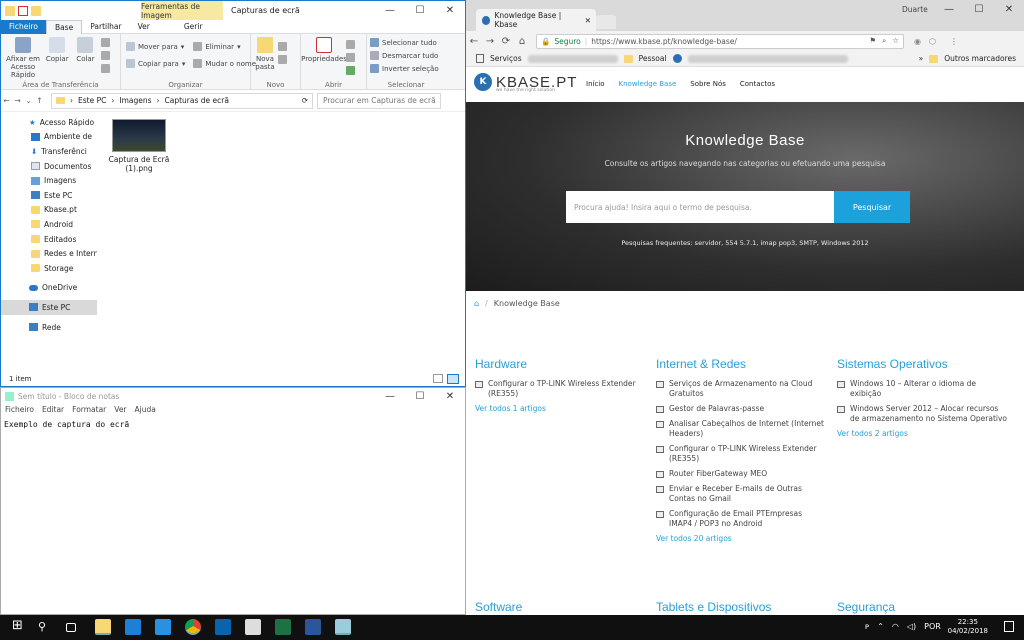 The image size is (1024, 640). What do you see at coordinates (233, 424) in the screenshot?
I see `notepad-text-area: Exemplo de captura do ecrã` at bounding box center [233, 424].